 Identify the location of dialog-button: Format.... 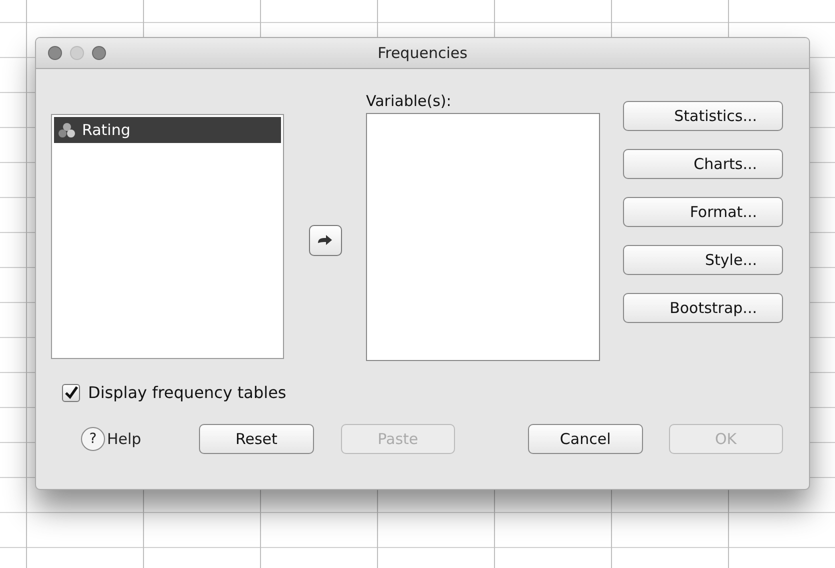
(703, 212).